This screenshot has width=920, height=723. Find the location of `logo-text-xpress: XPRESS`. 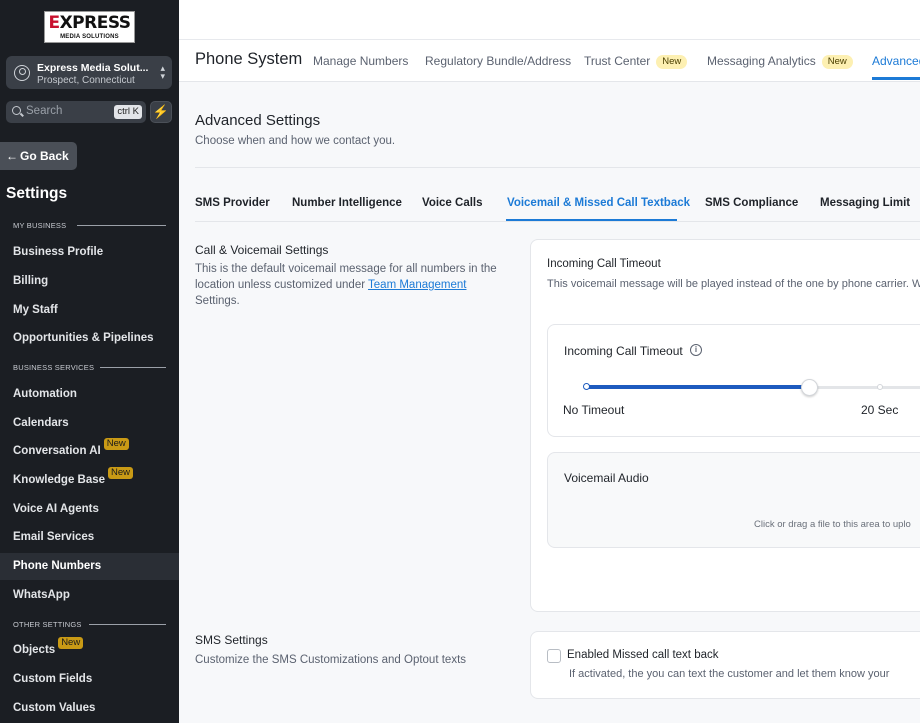

logo-text-xpress: XPRESS is located at coordinates (95, 23).